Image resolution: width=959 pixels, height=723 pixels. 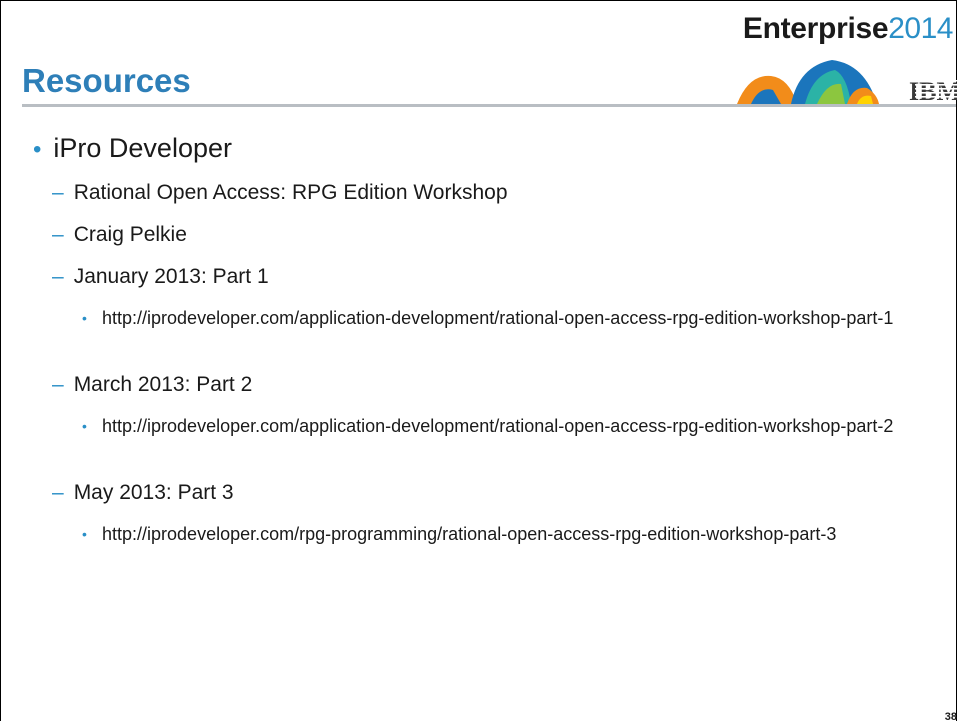 I want to click on bullet-l1: • iPro Developer, so click(x=132, y=148).